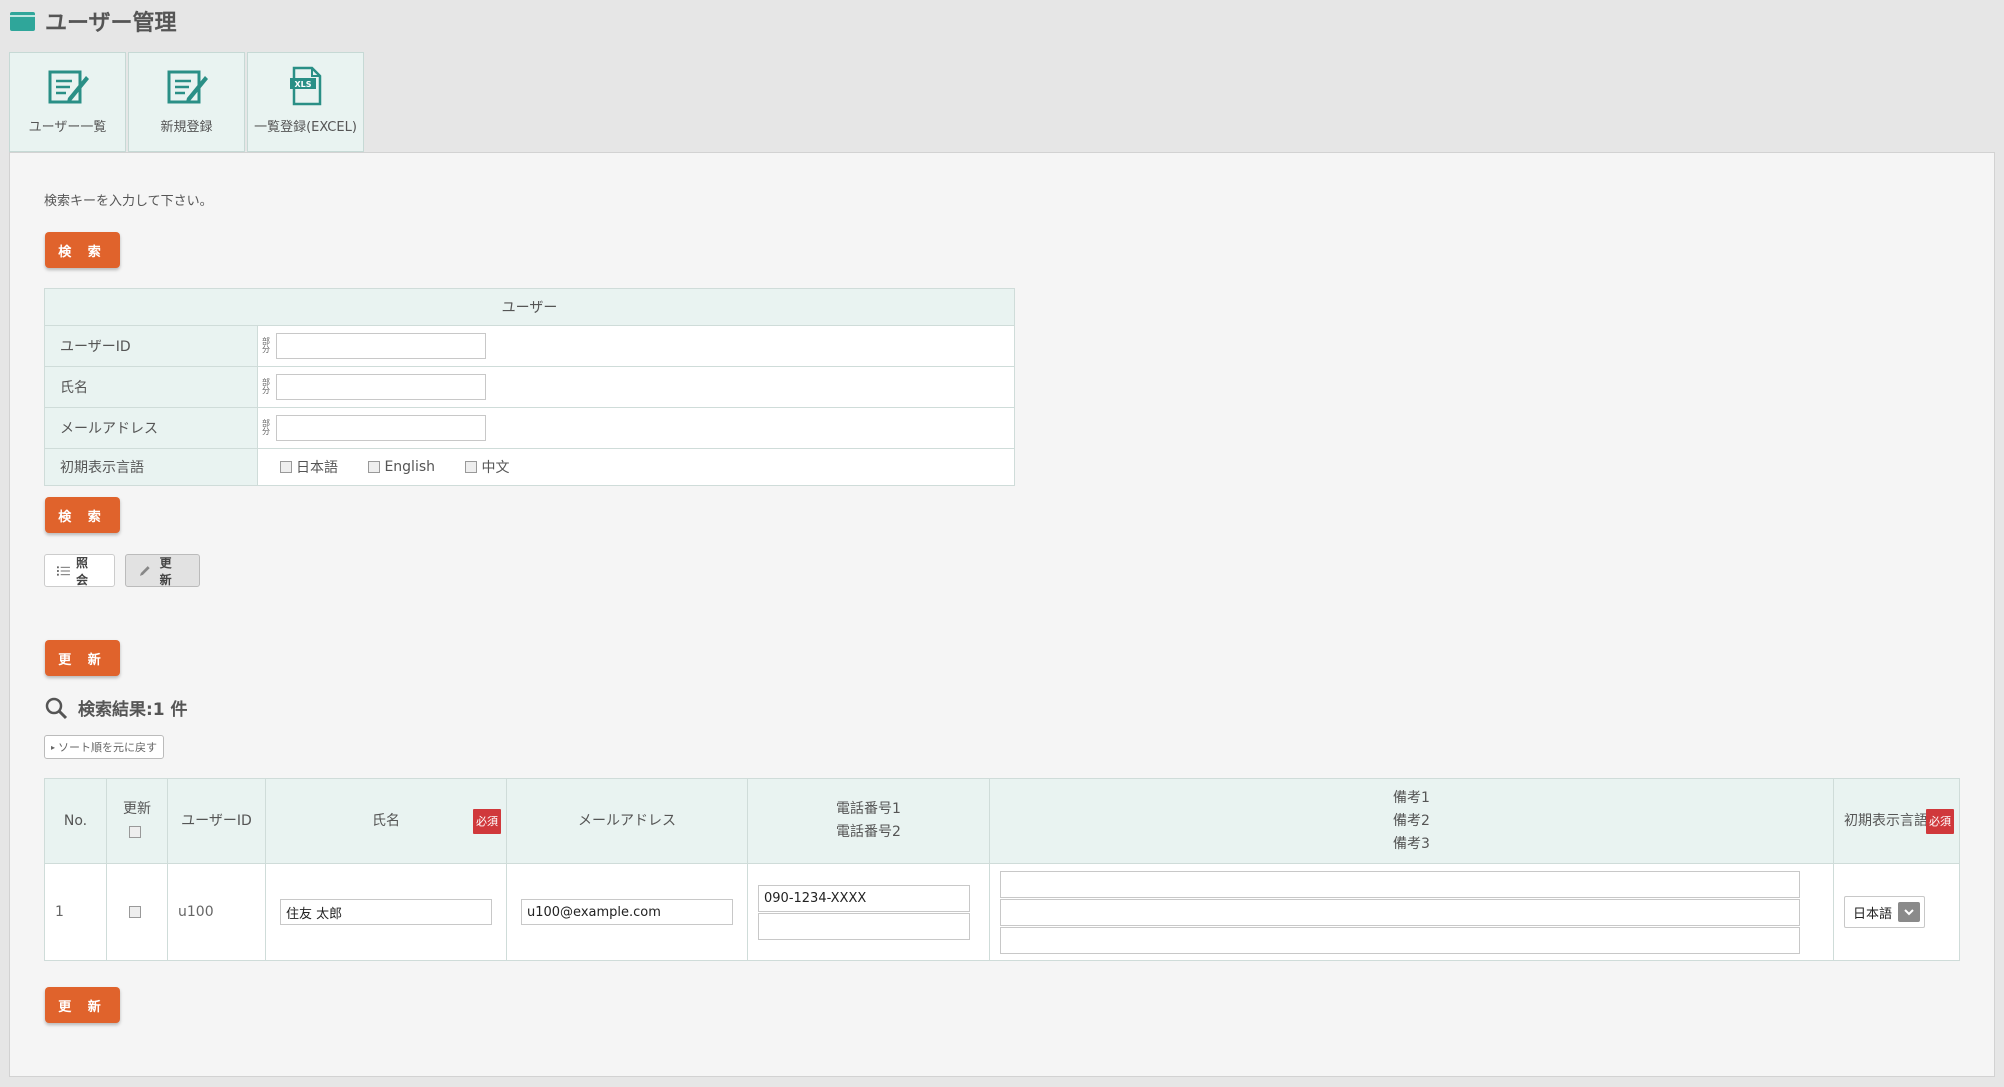 The width and height of the screenshot is (2004, 1087). I want to click on tab-label: 新規登録, so click(186, 127).